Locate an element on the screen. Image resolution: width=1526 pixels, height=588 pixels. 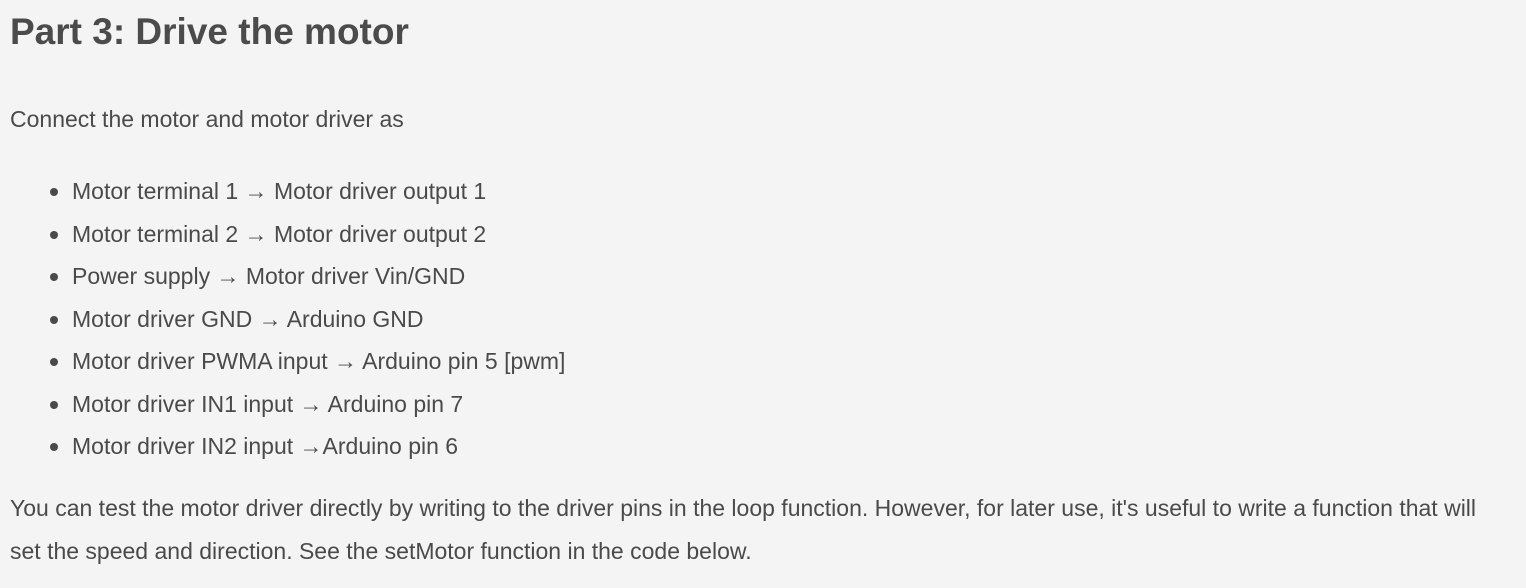
list-item: Motor terminal 1 → Motor driver output 1 is located at coordinates (307, 191).